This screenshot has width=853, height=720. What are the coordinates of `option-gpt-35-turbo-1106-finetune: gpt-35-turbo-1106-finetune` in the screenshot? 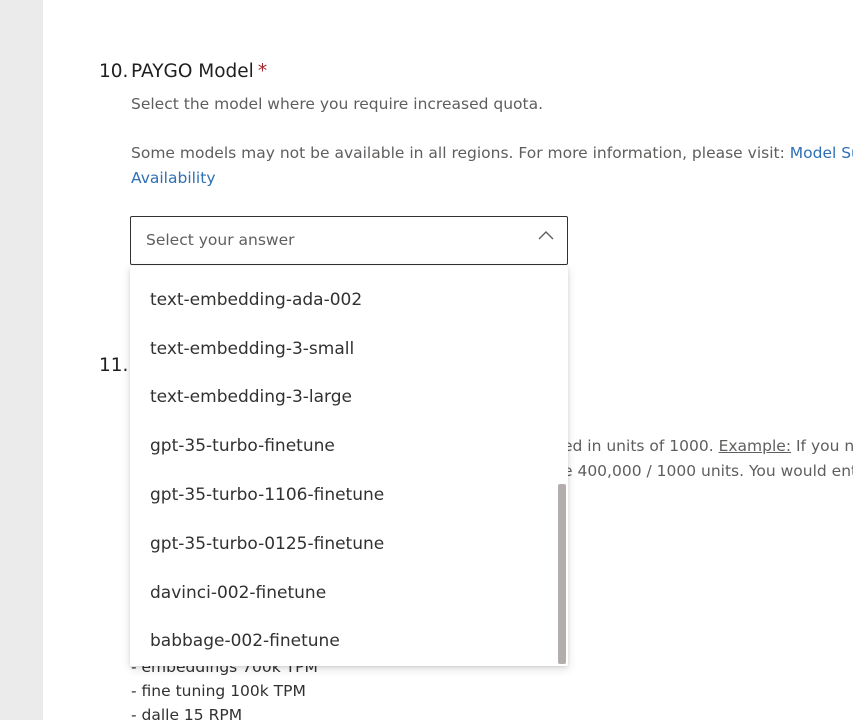 It's located at (343, 495).